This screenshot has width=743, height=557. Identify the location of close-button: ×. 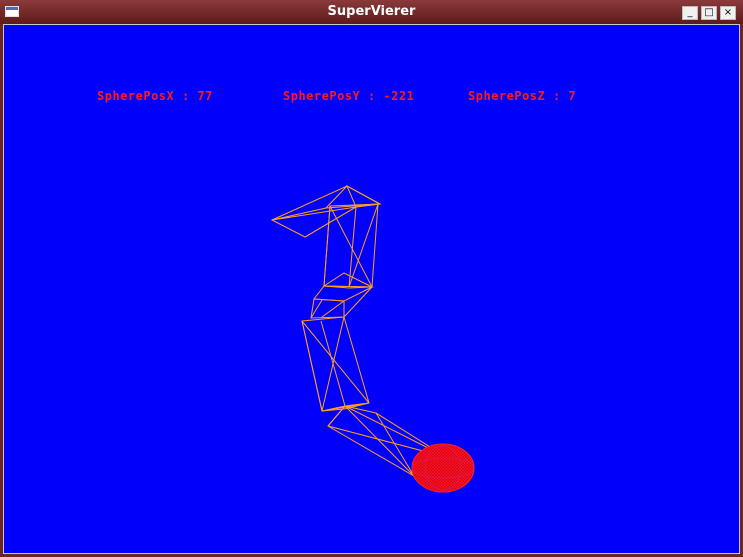
(728, 13).